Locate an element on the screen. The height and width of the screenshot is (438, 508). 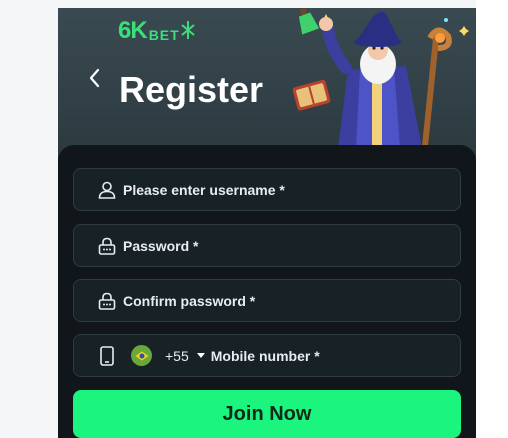
confirm-password-field: Confirm password * is located at coordinates (267, 300).